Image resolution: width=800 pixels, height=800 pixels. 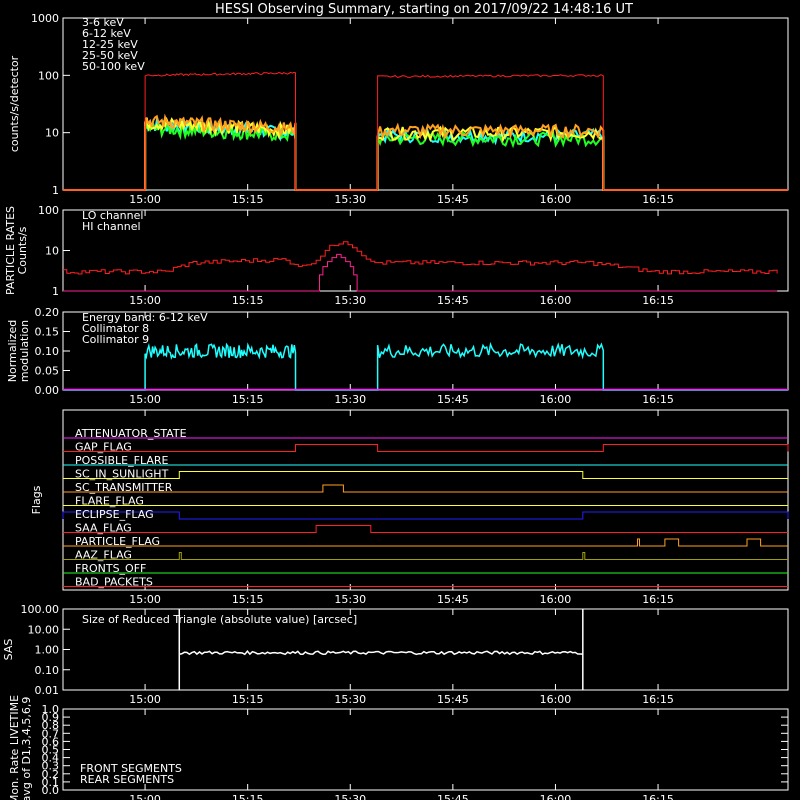 What do you see at coordinates (122, 474) in the screenshot?
I see `flag-row-label: SC_IN_SUNLIGHT` at bounding box center [122, 474].